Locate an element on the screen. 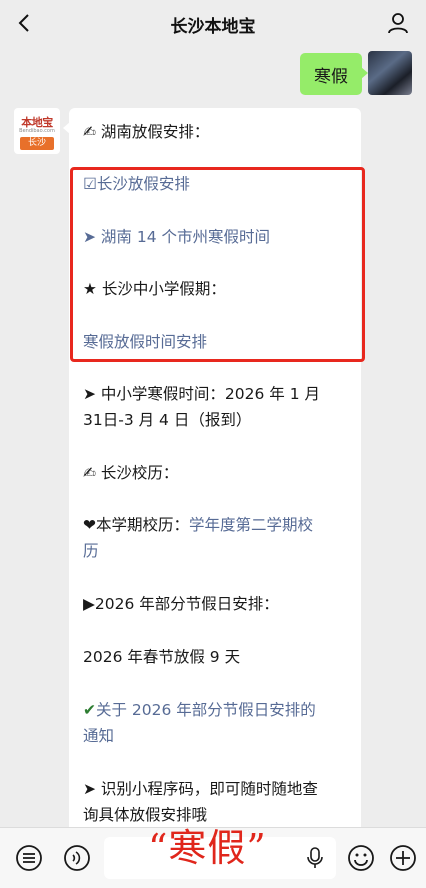  link-school-calendar-cont: 历 is located at coordinates (216, 551).